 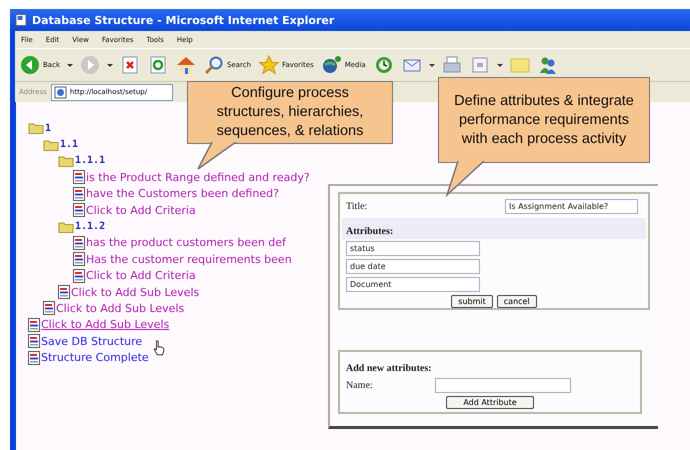 What do you see at coordinates (159, 348) in the screenshot?
I see `hand-cursor-icon` at bounding box center [159, 348].